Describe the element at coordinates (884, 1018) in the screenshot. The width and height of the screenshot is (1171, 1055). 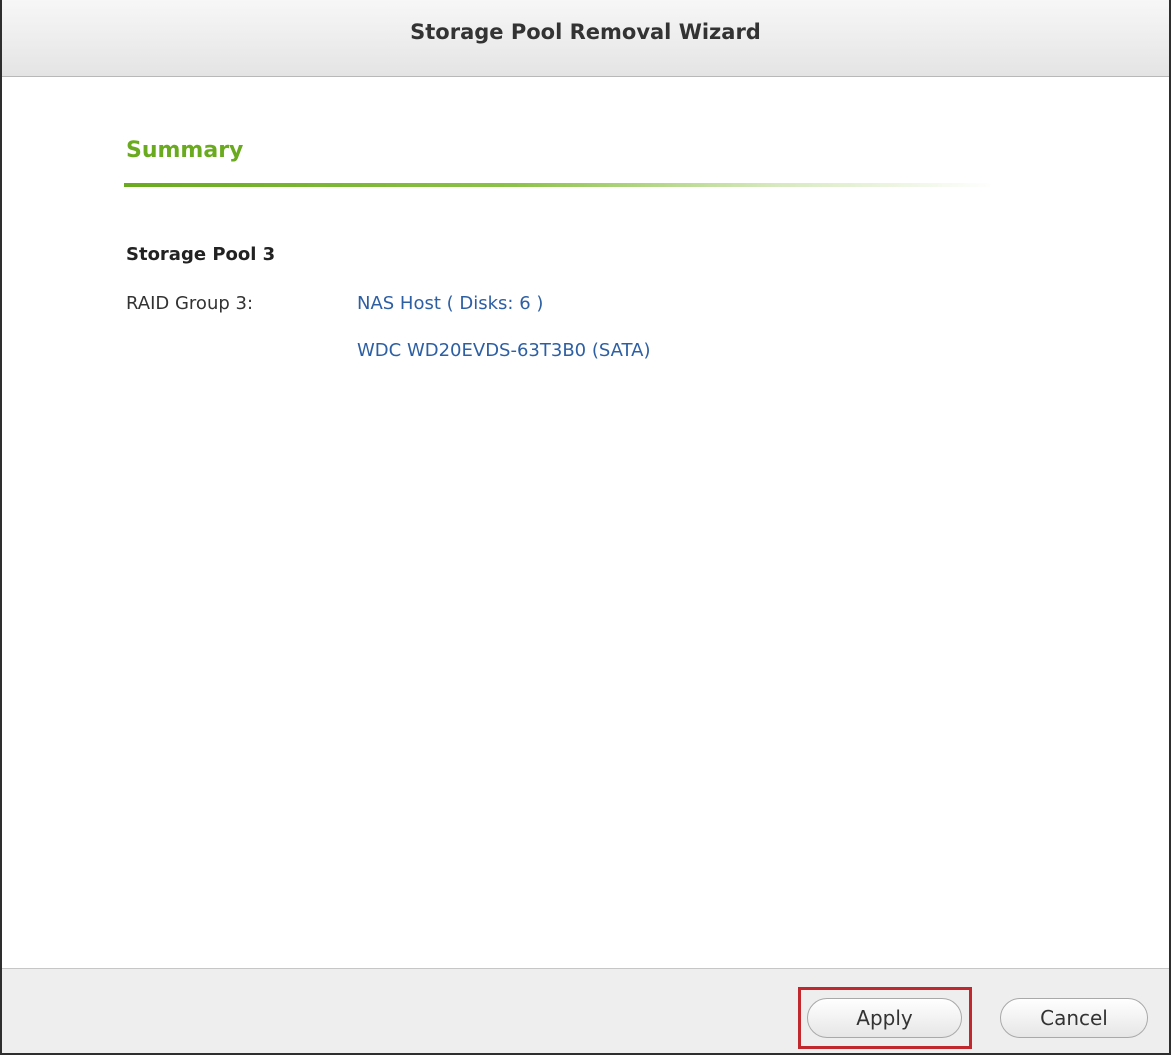
I see `apply-button: Apply` at that location.